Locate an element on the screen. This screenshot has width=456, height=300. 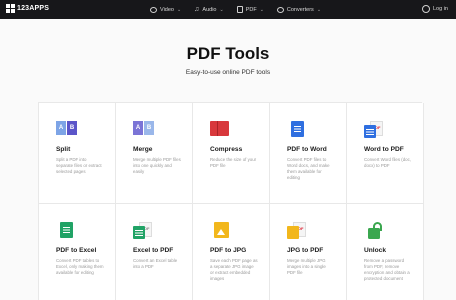
nav-audio: ♫ Audio ⌄ is located at coordinates (209, 9).